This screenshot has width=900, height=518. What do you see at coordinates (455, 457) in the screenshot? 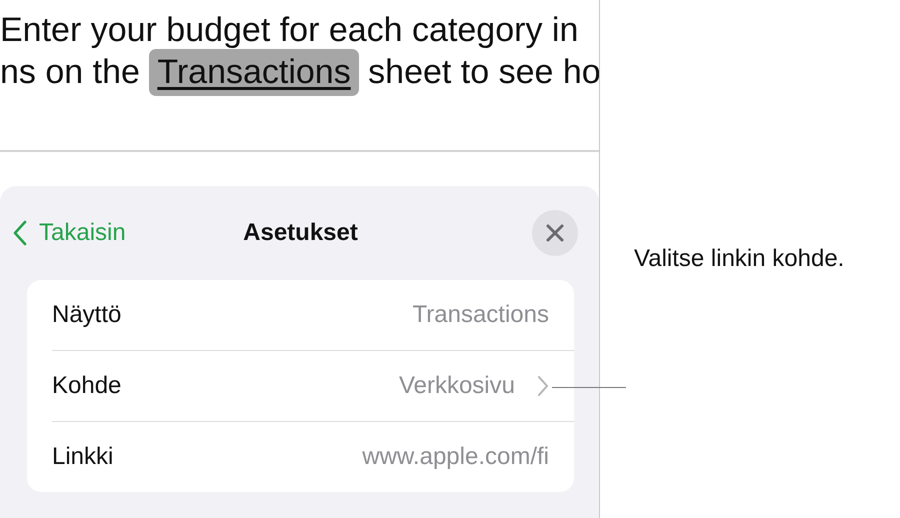
I see `row-value: www.apple.com/fi` at bounding box center [455, 457].